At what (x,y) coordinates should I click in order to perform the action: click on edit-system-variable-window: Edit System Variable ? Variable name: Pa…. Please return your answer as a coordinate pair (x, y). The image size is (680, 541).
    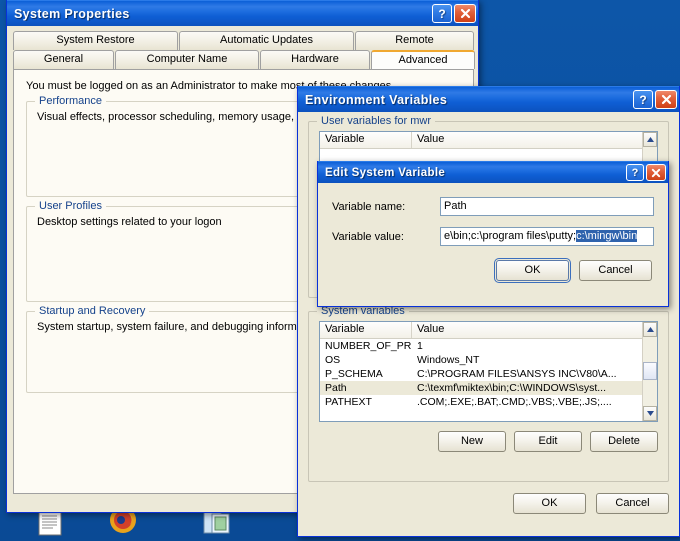
    Looking at the image, I should click on (493, 234).